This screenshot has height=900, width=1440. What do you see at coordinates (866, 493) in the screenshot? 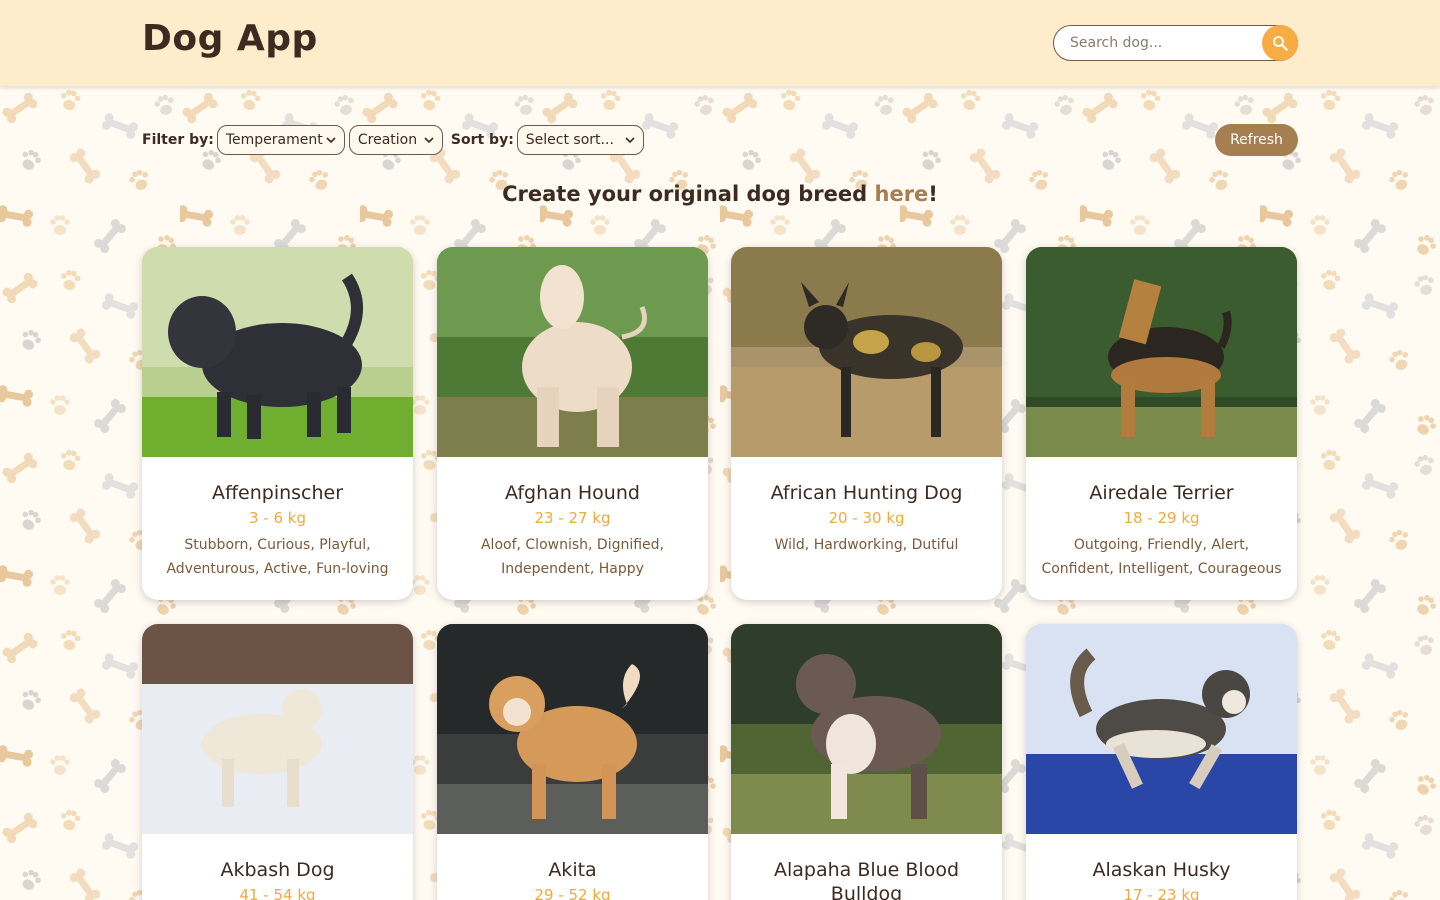
I see `dog-name: African Hunting Dog` at bounding box center [866, 493].